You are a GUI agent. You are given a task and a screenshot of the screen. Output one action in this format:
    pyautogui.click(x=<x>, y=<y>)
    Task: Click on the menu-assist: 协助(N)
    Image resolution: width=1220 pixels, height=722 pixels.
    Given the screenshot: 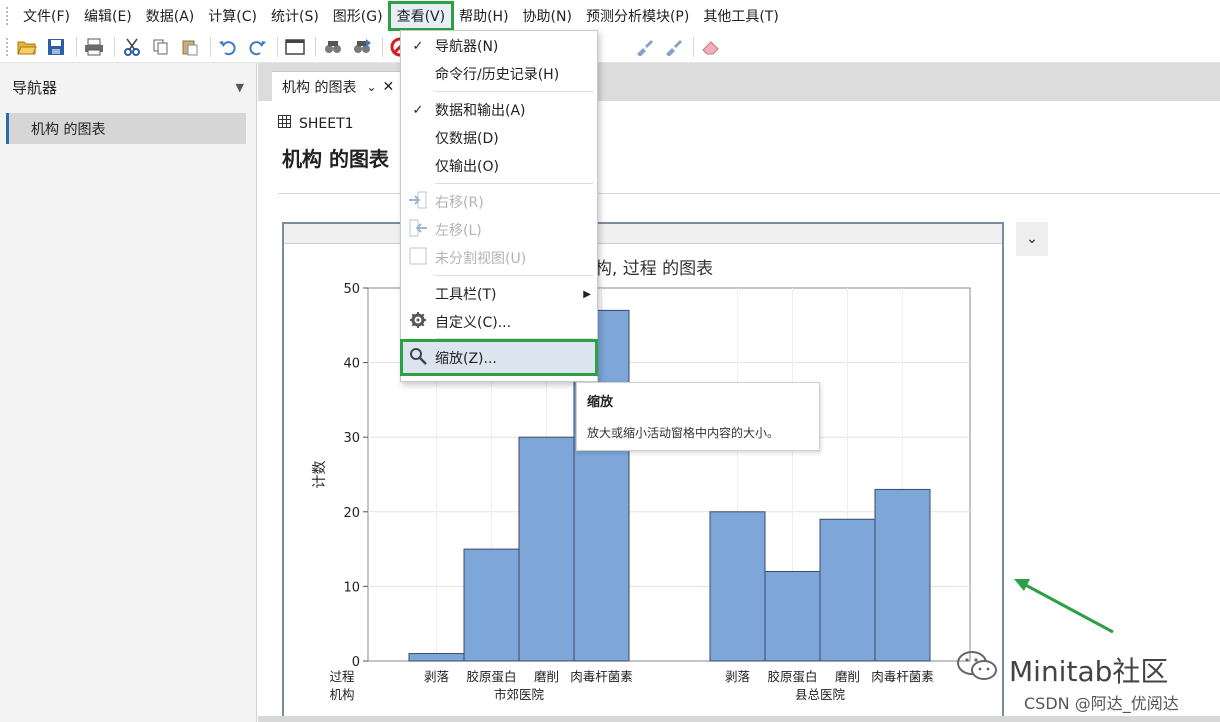 What is the action you would take?
    pyautogui.click(x=547, y=16)
    